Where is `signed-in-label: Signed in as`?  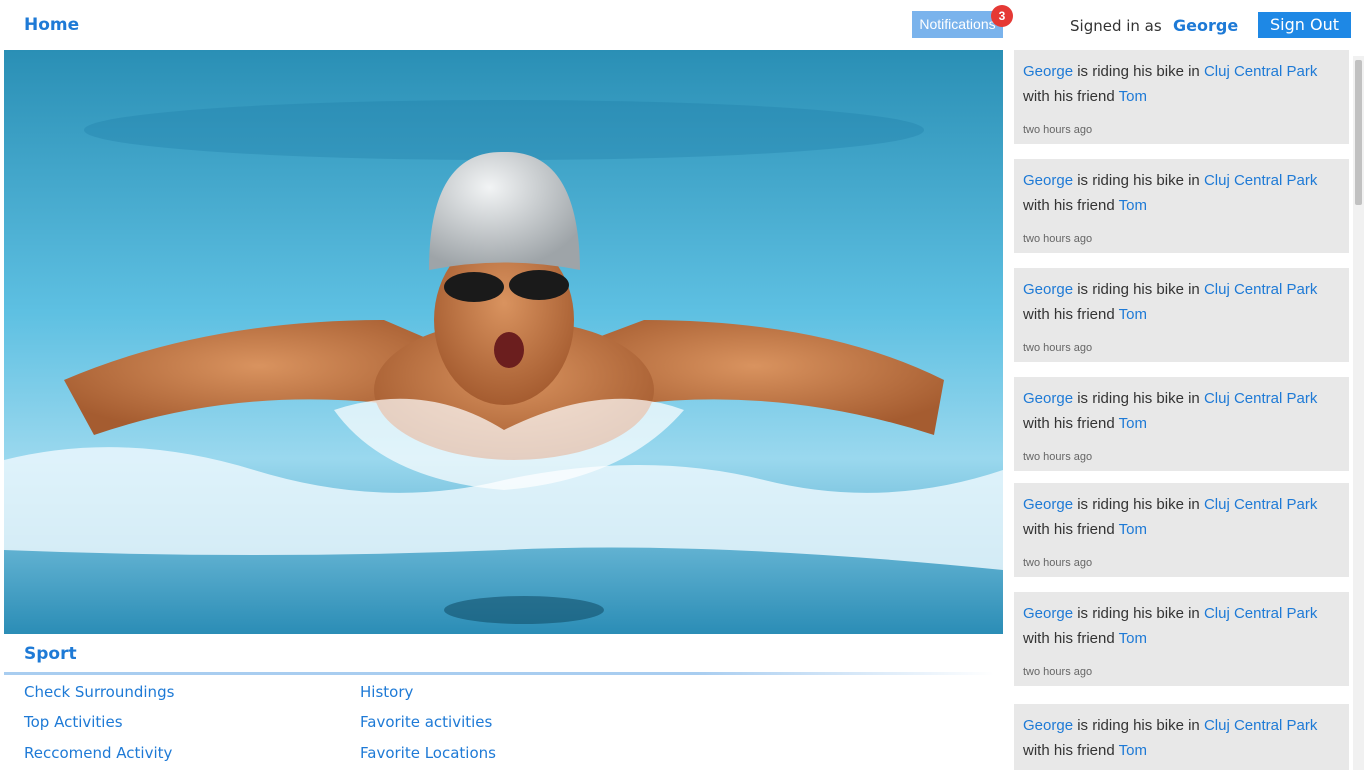 signed-in-label: Signed in as is located at coordinates (1116, 26).